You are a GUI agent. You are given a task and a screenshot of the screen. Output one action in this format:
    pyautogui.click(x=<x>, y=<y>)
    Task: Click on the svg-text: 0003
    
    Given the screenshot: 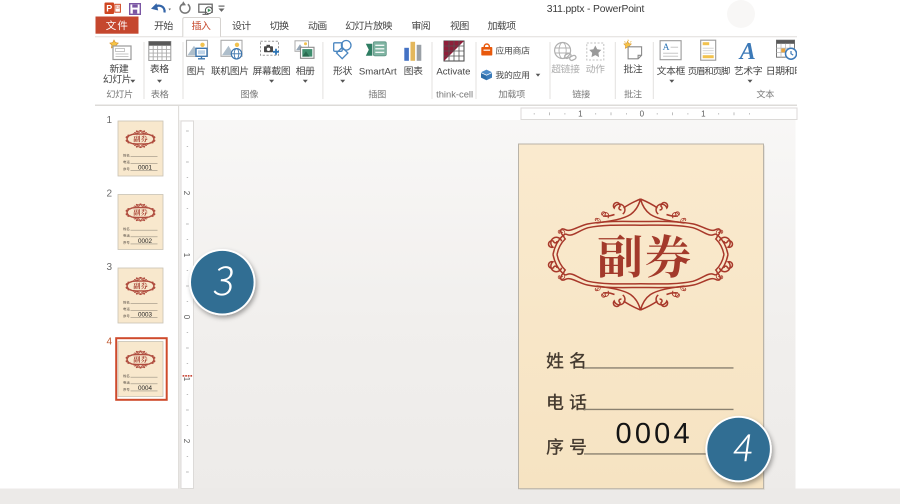 What is the action you would take?
    pyautogui.click(x=145, y=315)
    